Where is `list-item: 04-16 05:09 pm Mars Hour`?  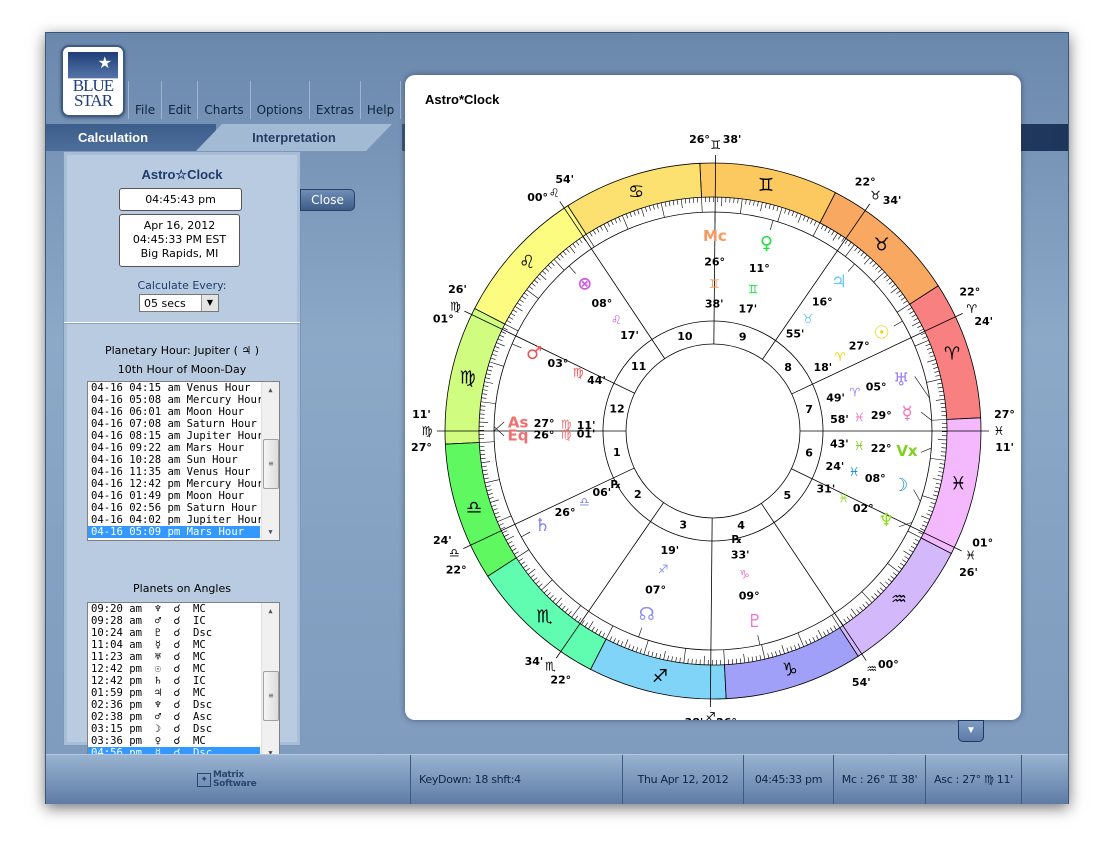
list-item: 04-16 05:09 pm Mars Hour is located at coordinates (174, 532).